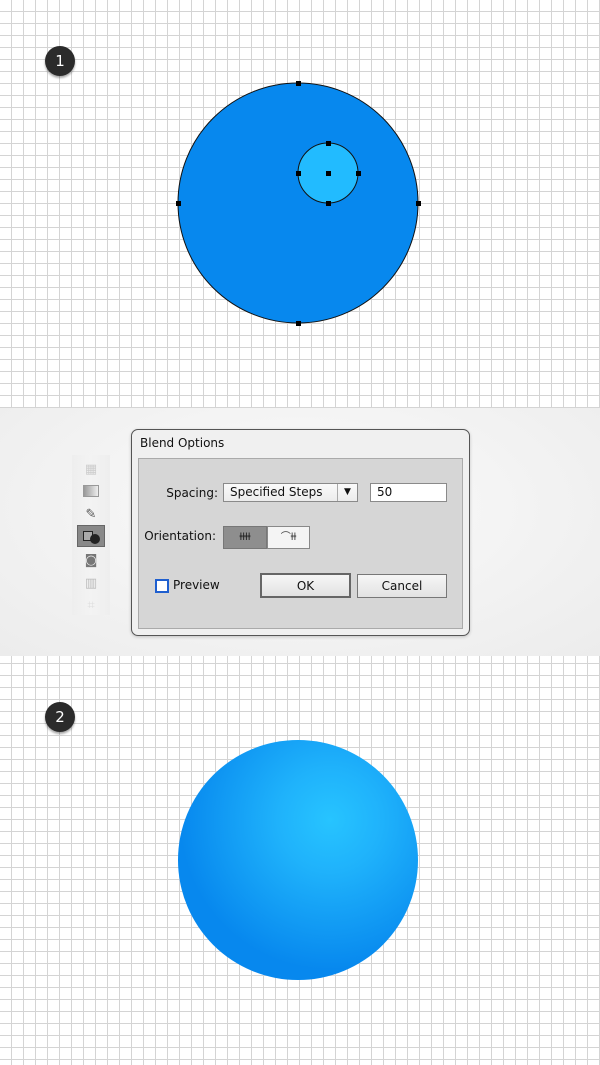  Describe the element at coordinates (276, 492) in the screenshot. I see `spacing-value: Specified Steps` at that location.